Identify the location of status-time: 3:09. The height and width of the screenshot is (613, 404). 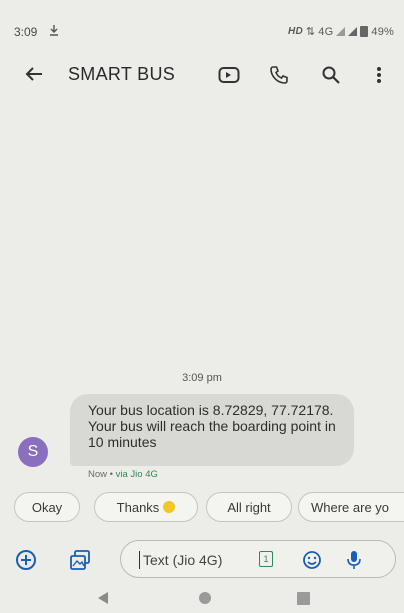
(26, 32).